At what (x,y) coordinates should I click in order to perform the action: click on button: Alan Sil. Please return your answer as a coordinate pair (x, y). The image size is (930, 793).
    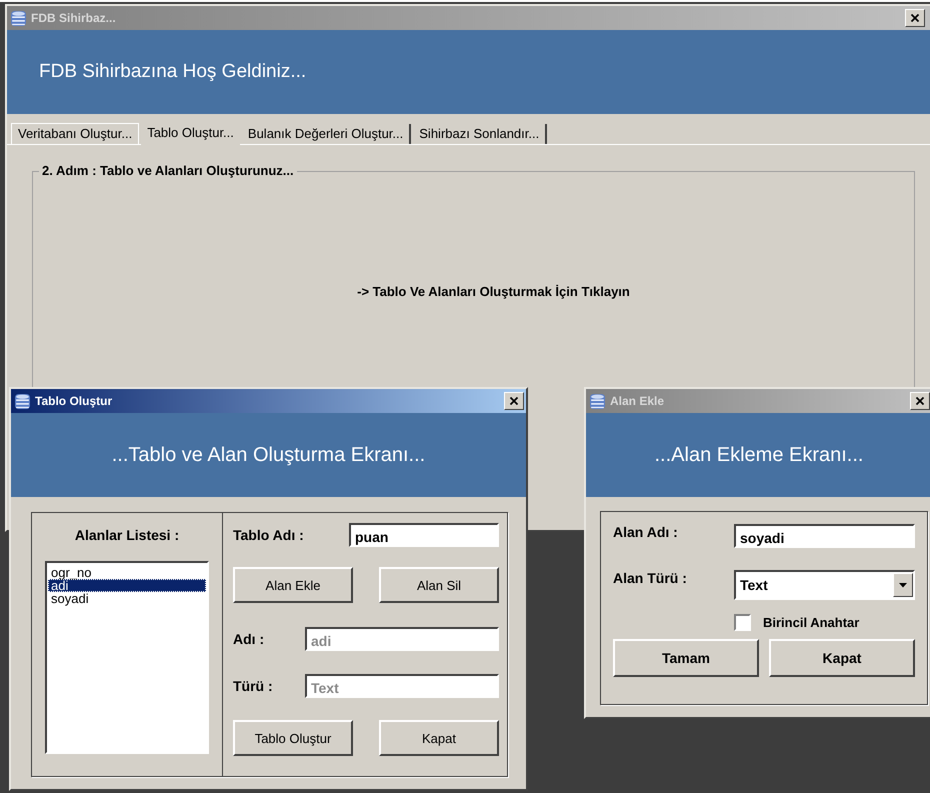
    Looking at the image, I should click on (439, 585).